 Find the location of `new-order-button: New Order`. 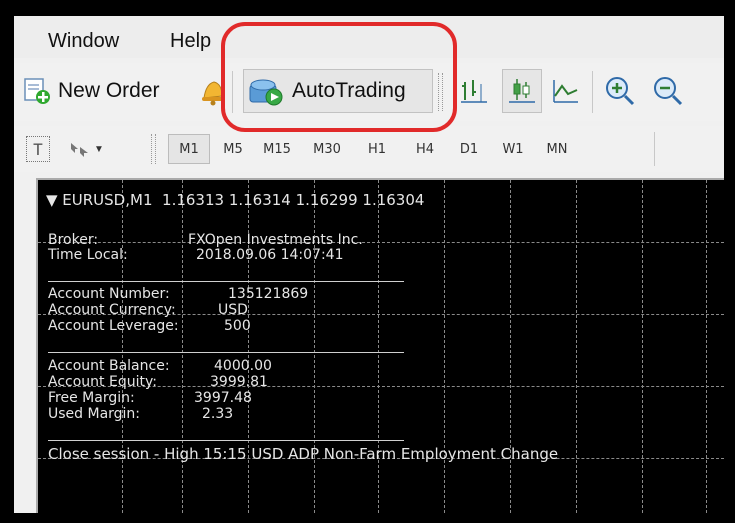

new-order-button: New Order is located at coordinates (91, 91).